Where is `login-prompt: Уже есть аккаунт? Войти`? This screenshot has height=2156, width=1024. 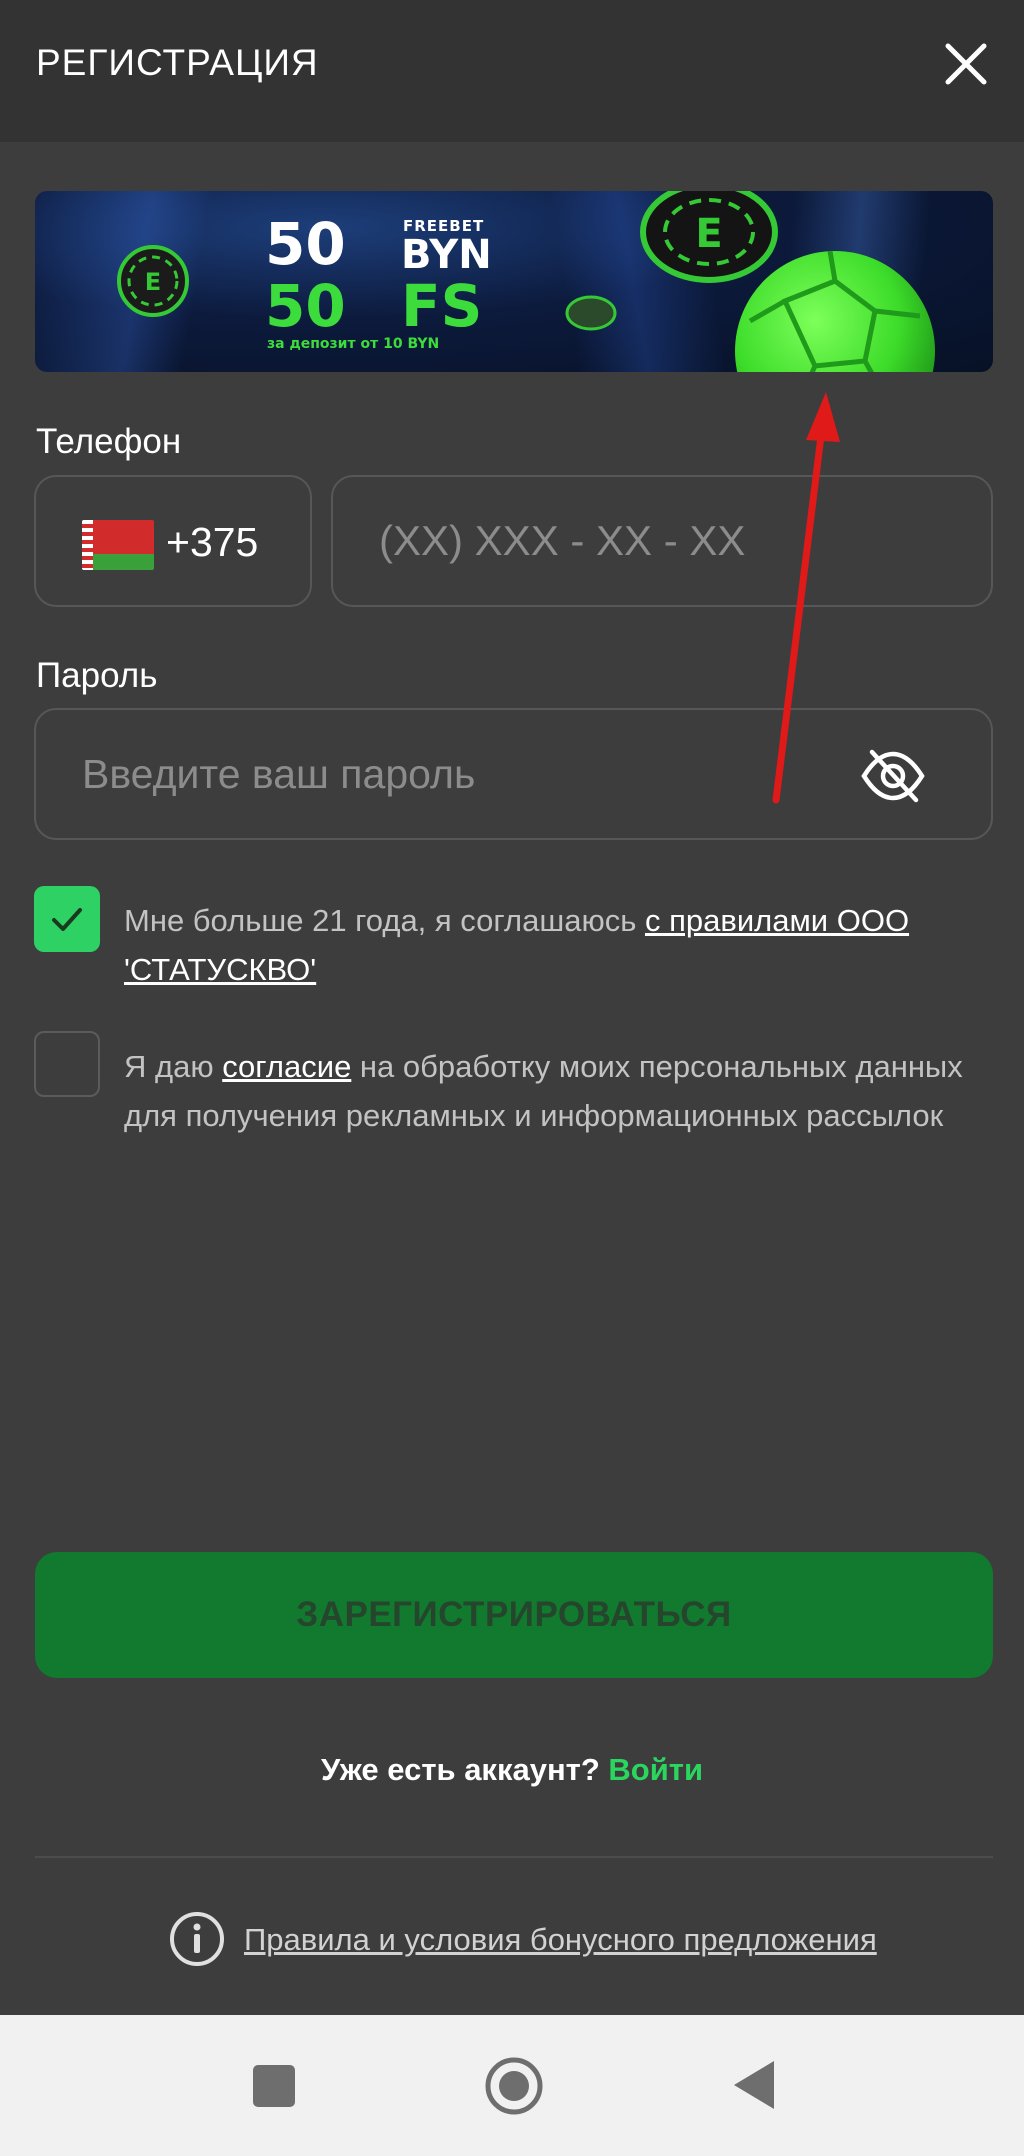
login-prompt: Уже есть аккаунт? Войти is located at coordinates (512, 1770).